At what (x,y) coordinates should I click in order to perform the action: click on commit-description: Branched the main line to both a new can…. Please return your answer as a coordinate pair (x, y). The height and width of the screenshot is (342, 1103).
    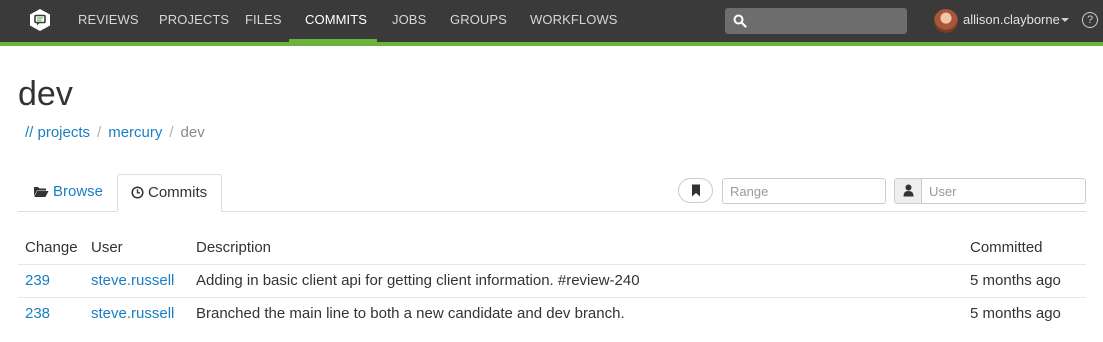
    Looking at the image, I should click on (410, 313).